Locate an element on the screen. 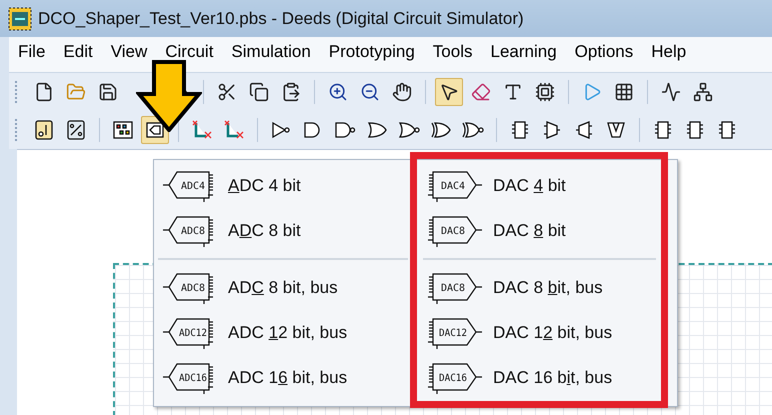 This screenshot has height=415, width=772. network-icon is located at coordinates (703, 92).